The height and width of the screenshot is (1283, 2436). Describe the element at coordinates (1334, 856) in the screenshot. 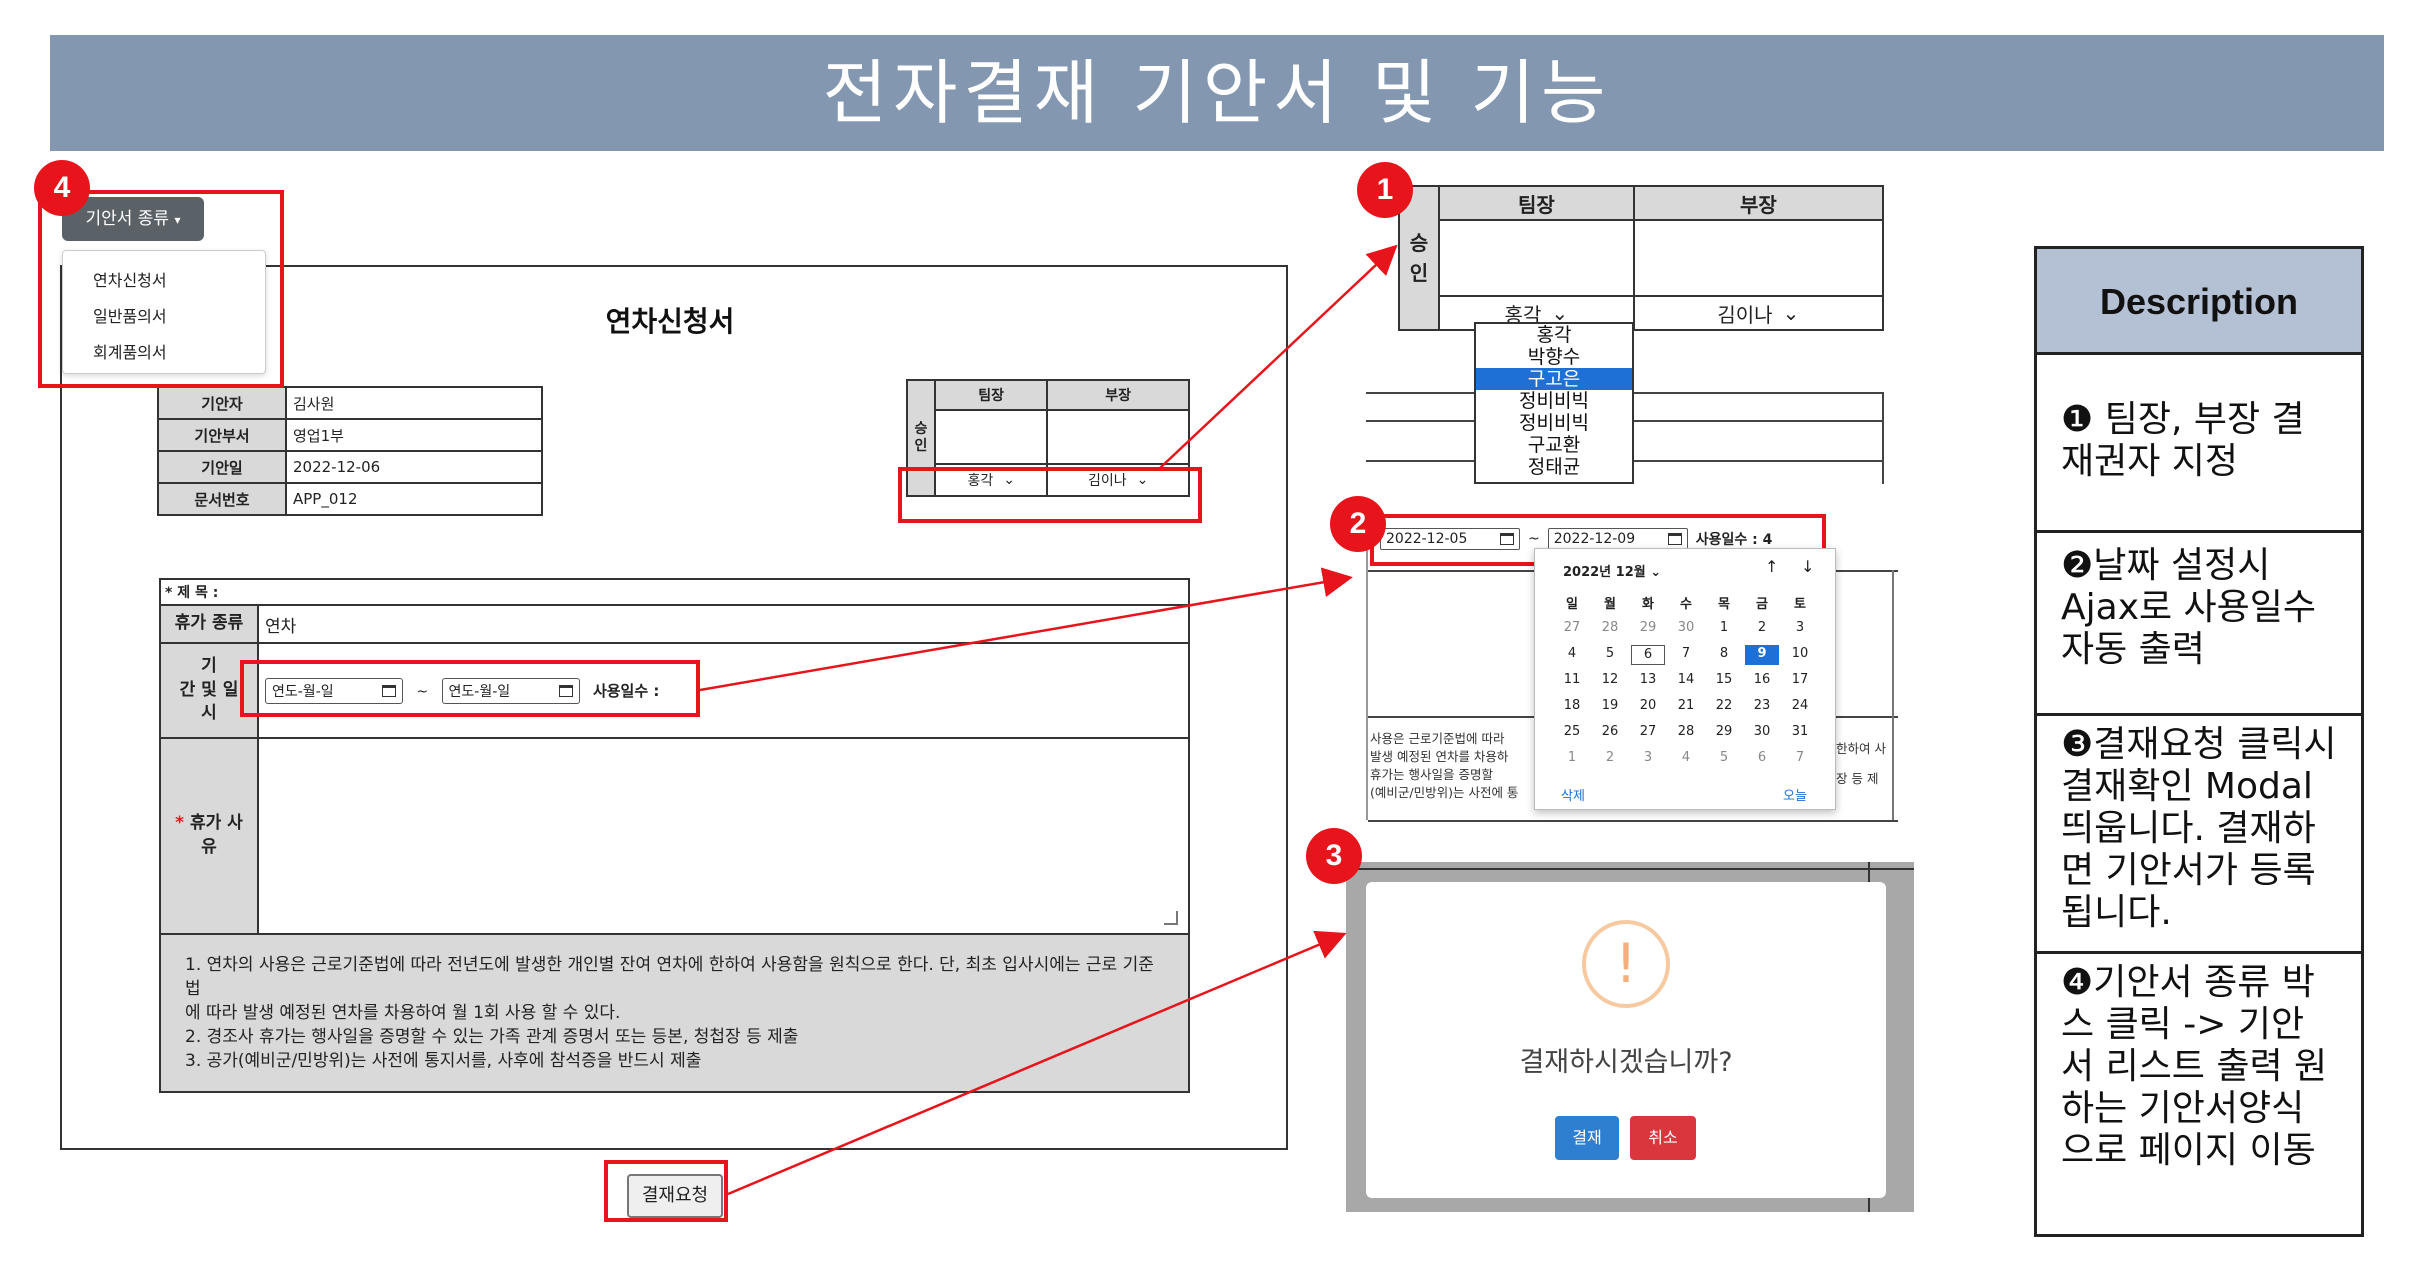

I see `badge-3: 3` at that location.